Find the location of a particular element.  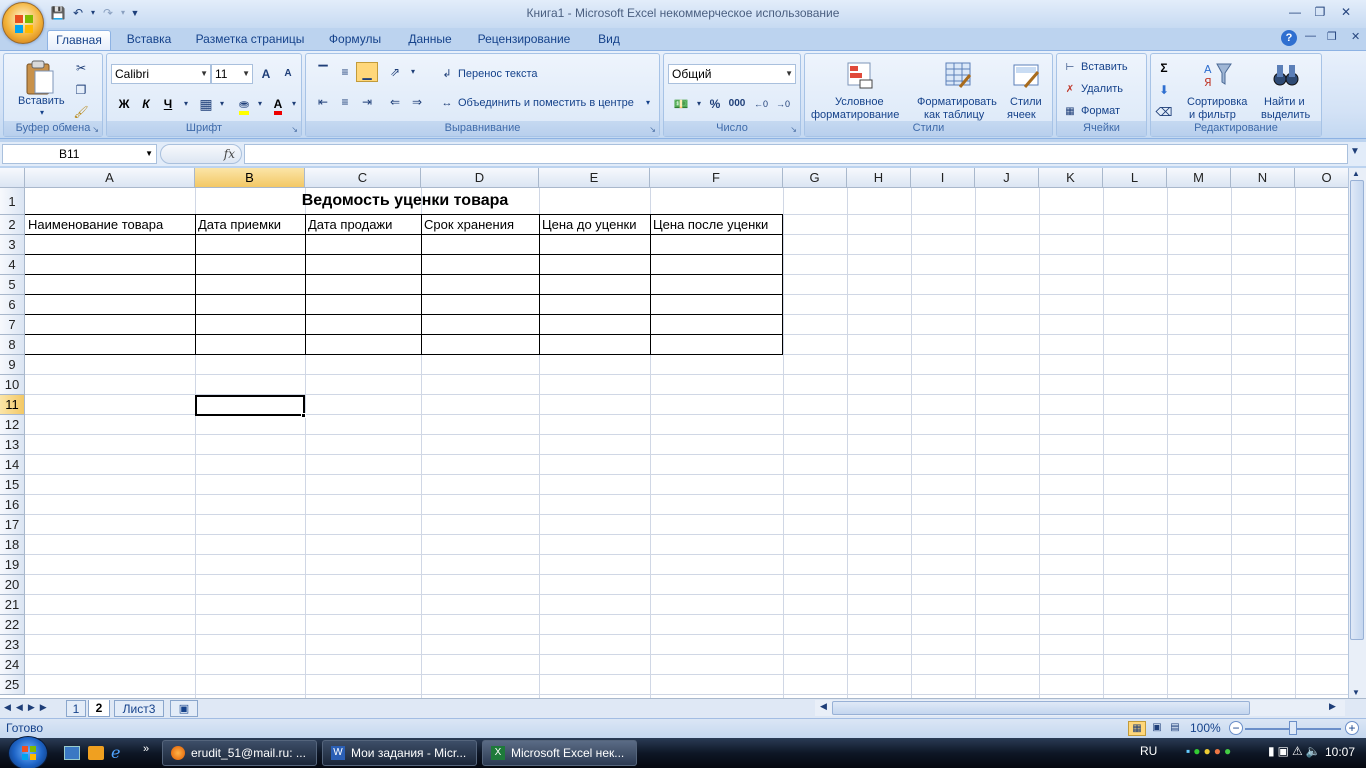

sort-filter-icon: АЯ is located at coordinates (1218, 75).